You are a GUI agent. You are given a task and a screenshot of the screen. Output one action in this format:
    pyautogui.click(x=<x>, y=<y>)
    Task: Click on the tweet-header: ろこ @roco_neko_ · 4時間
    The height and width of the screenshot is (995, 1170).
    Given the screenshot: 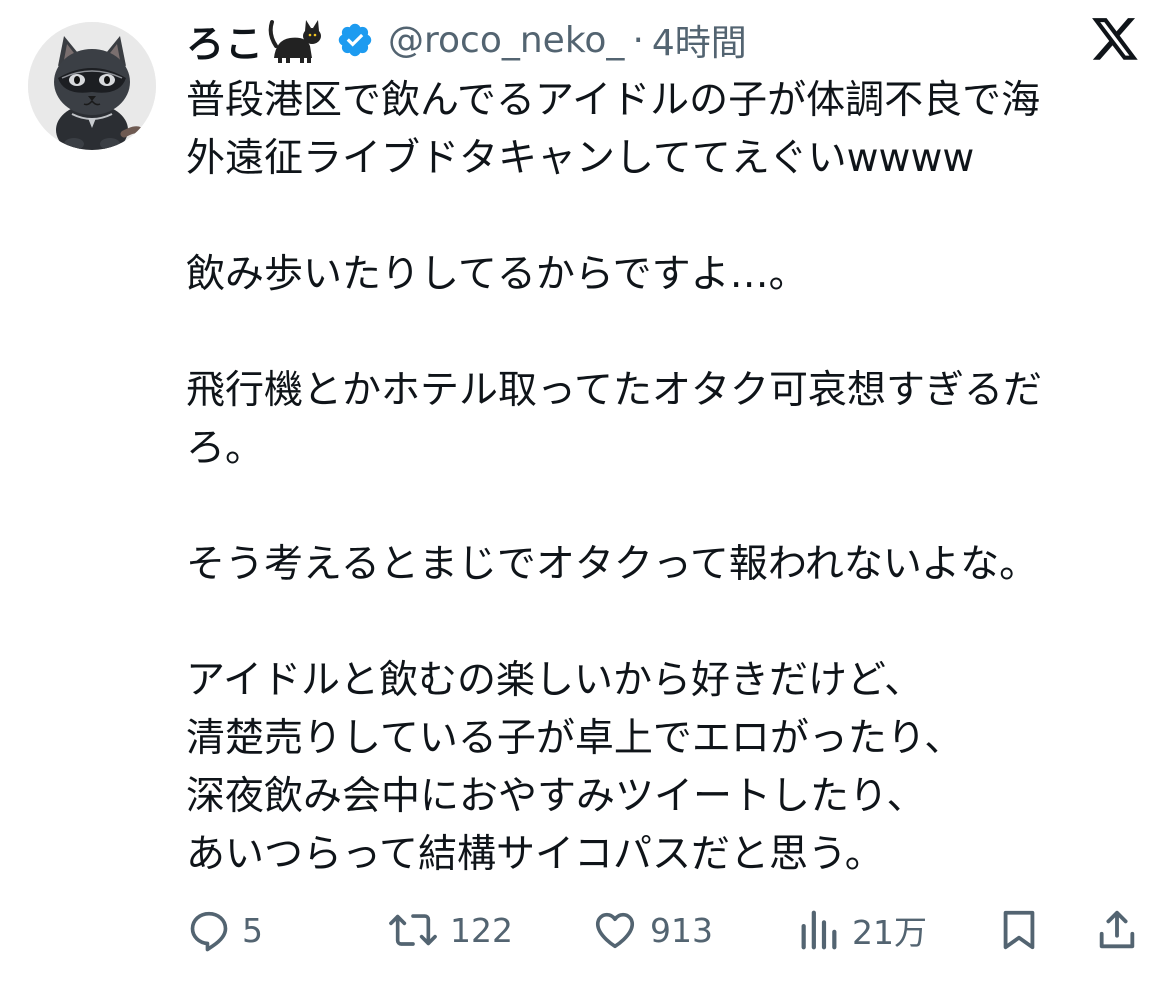 What is the action you would take?
    pyautogui.click(x=466, y=40)
    